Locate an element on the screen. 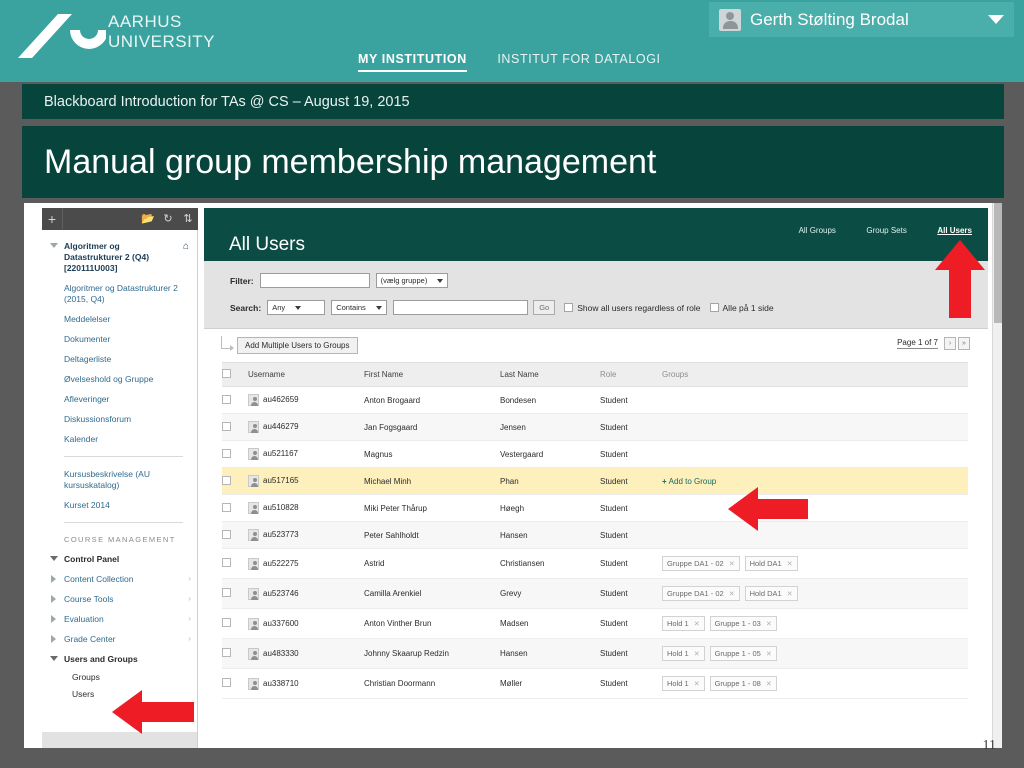  last-page-button: » is located at coordinates (964, 343).